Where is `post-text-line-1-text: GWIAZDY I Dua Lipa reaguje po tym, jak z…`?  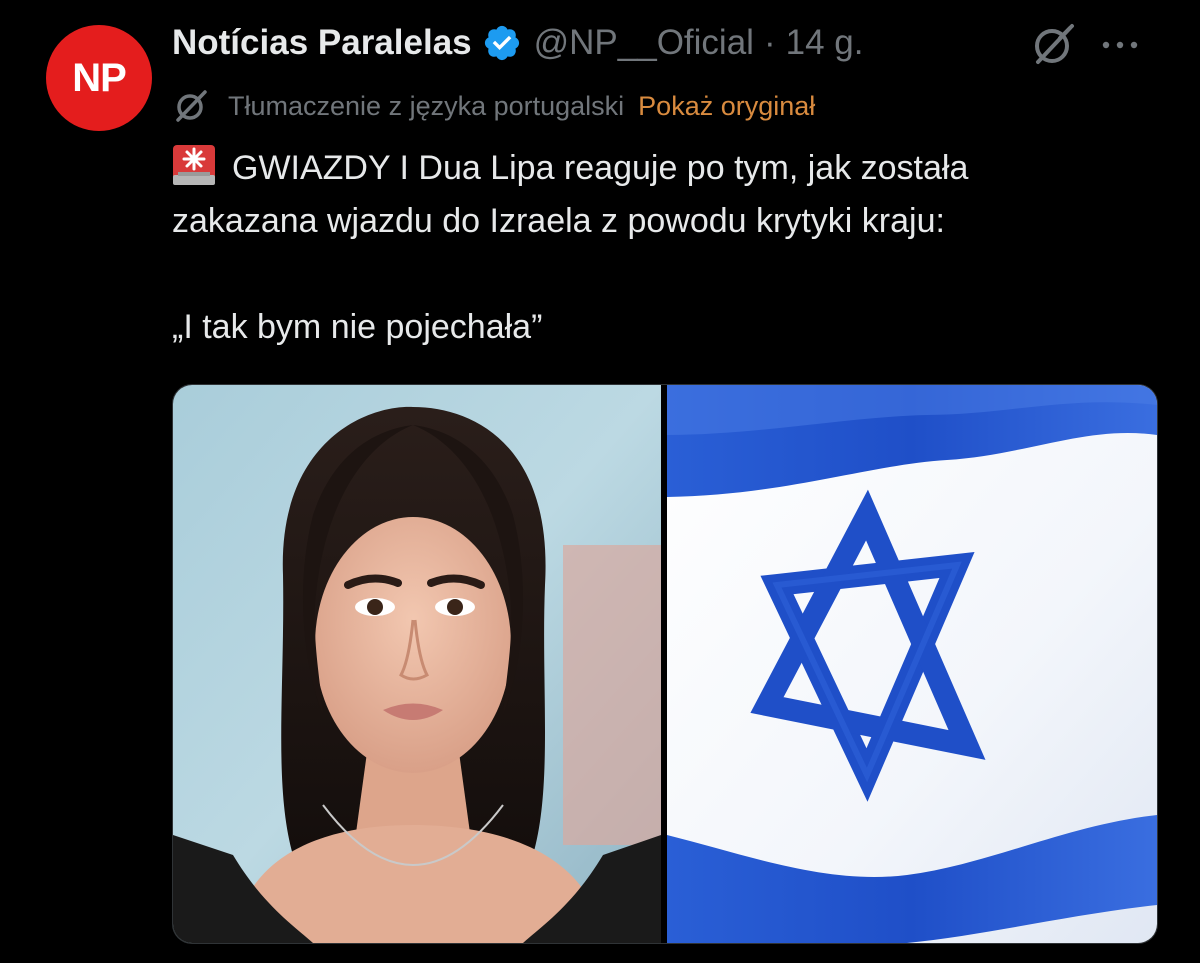
post-text-line-1-text: GWIAZDY I Dua Lipa reaguje po tym, jak z… is located at coordinates (600, 168).